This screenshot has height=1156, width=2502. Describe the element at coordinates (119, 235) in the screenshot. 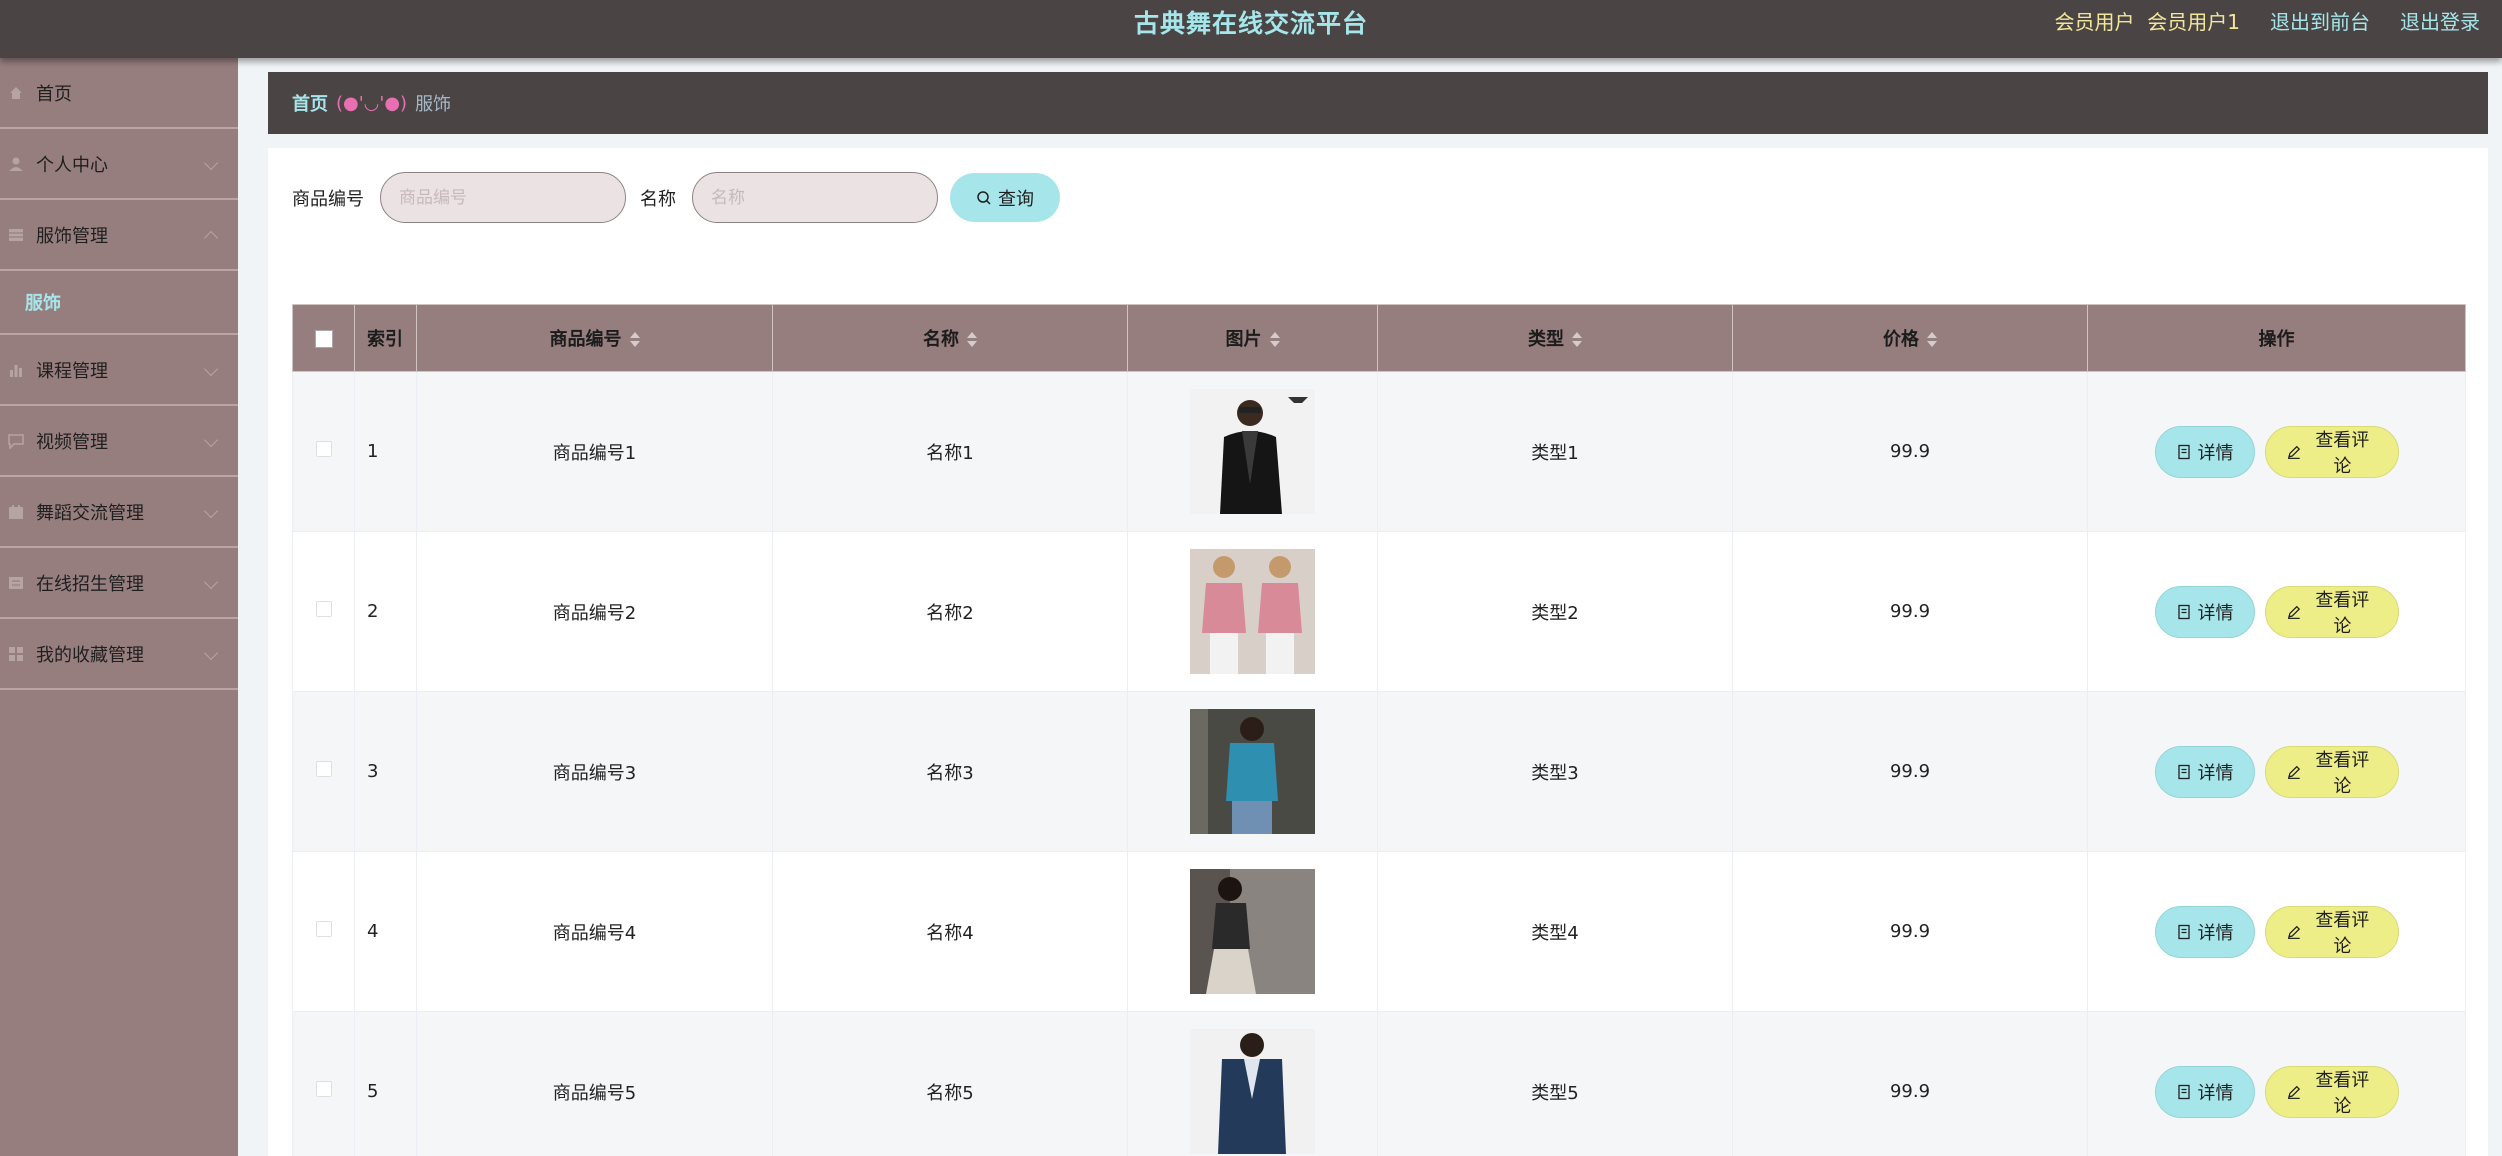

I see `sidebar-item-clothing-mgmt: 服饰管理` at that location.